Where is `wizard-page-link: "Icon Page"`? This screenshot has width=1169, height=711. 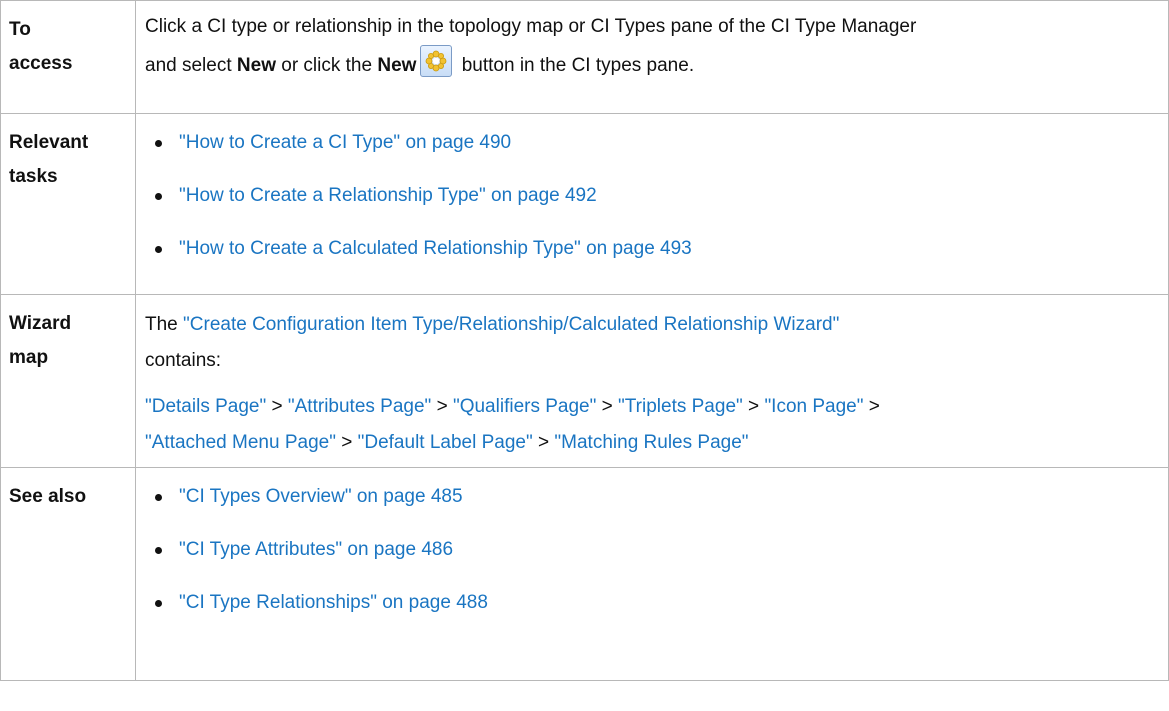
wizard-page-link: "Icon Page" is located at coordinates (813, 406).